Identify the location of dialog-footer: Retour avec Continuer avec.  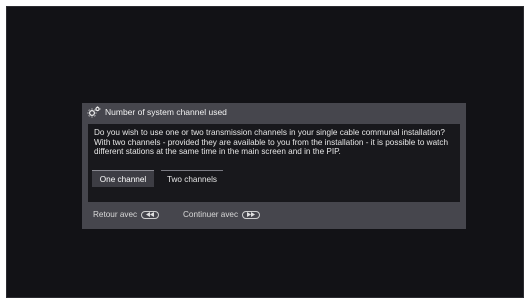
(274, 216).